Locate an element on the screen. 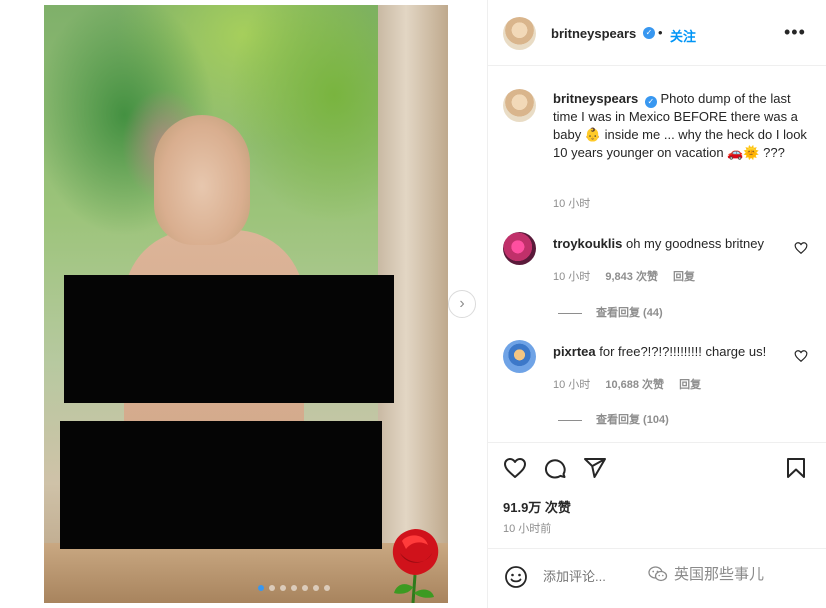  post-header: britneyspears ✓ • 关注 ••• is located at coordinates (657, 33).